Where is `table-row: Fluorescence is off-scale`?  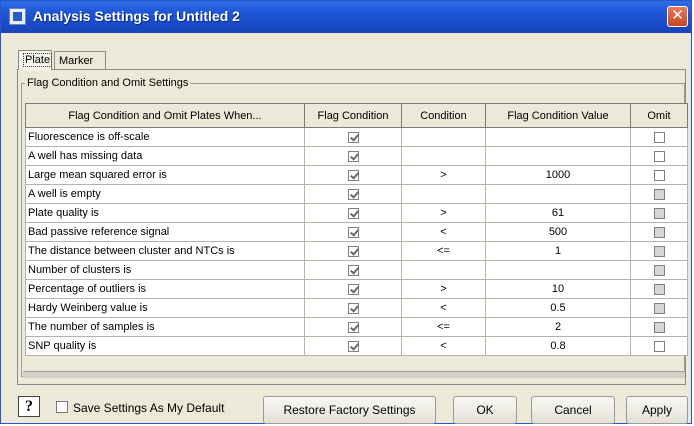 table-row: Fluorescence is off-scale is located at coordinates (356, 137).